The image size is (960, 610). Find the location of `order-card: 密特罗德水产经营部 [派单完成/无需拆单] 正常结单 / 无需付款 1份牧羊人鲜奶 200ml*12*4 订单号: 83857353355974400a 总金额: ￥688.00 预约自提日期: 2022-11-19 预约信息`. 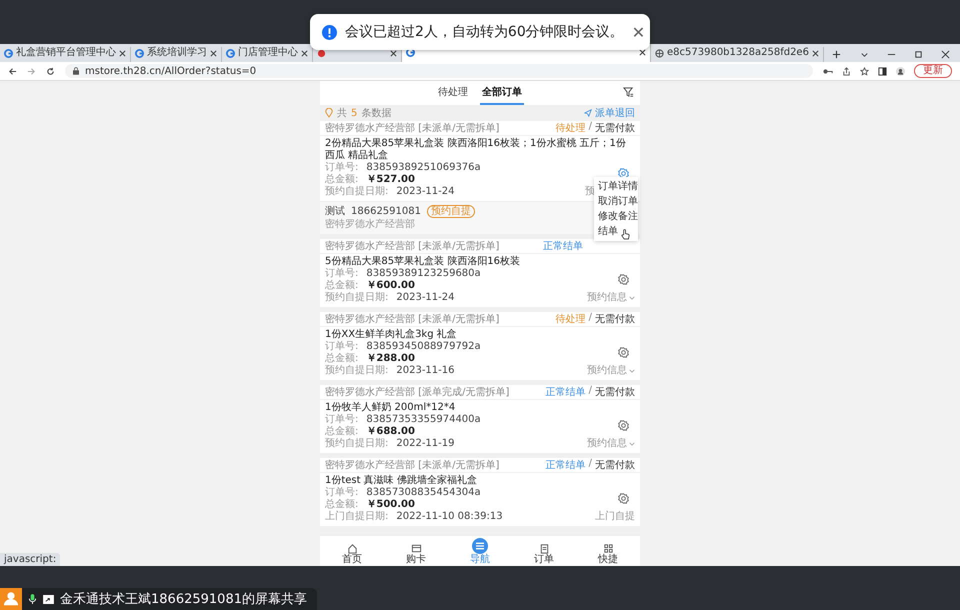

order-card: 密特罗德水产经营部 [派单完成/无需拆单] 正常结单 / 无需付款 1份牧羊人鲜奶 200ml*12*4 订单号: 83857353355974400a 总金额: ￥688.00 预约自提日期: 2022-11-19 预约信息 is located at coordinates (480, 419).